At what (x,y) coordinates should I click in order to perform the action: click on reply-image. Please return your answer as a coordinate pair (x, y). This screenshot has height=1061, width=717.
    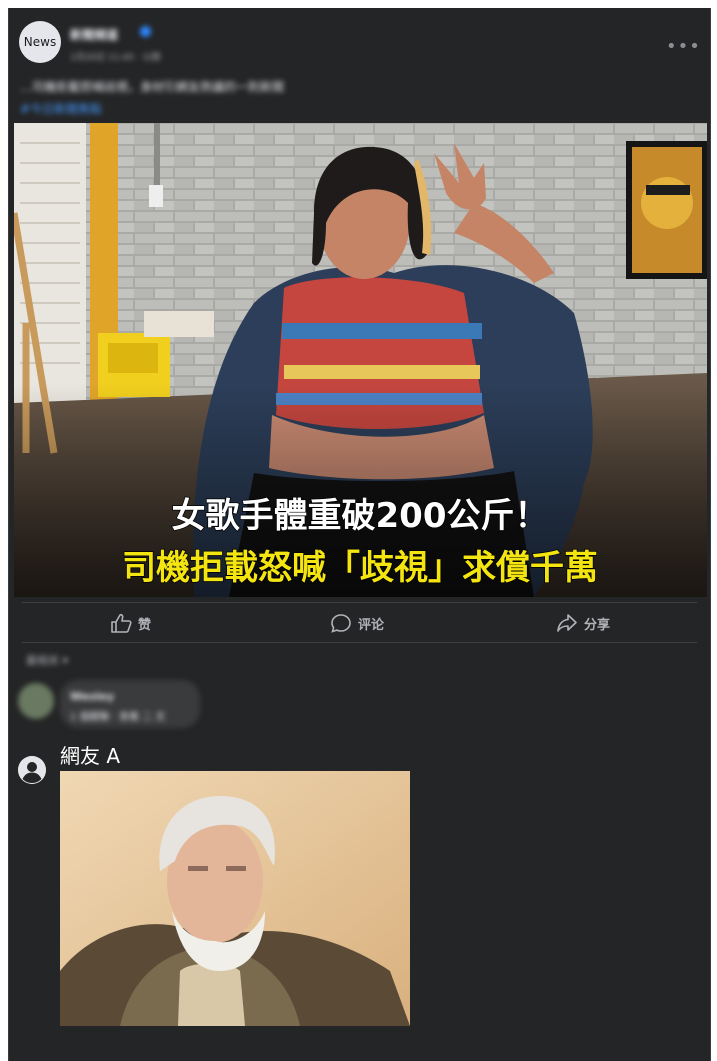
    Looking at the image, I should click on (235, 898).